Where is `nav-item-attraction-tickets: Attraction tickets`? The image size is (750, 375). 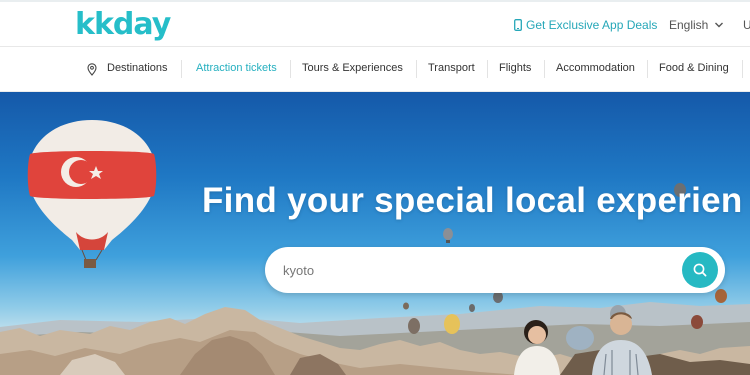 nav-item-attraction-tickets: Attraction tickets is located at coordinates (236, 68).